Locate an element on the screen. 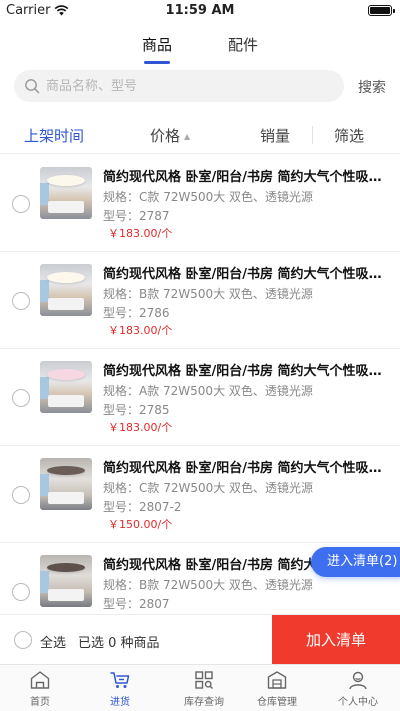 The width and height of the screenshot is (400, 711). tab-home: 首页 is located at coordinates (40, 688).